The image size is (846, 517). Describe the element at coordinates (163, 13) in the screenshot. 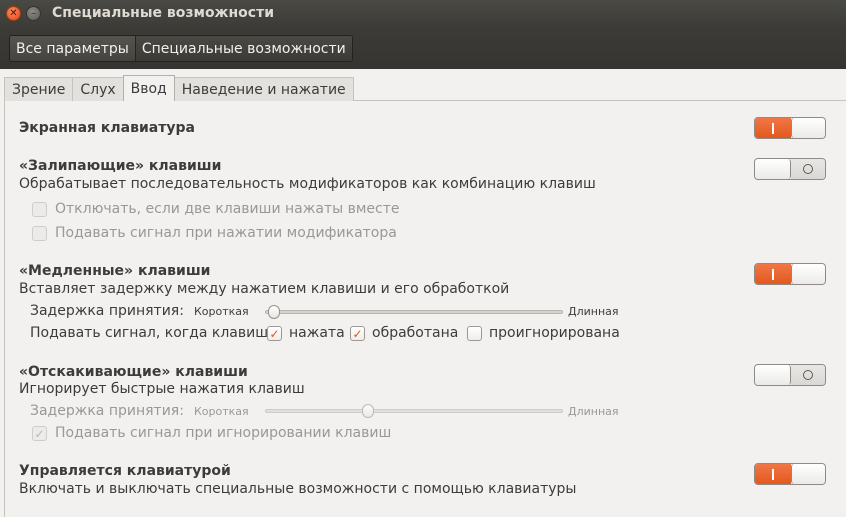

I see `window-title: Специальные возможности` at that location.